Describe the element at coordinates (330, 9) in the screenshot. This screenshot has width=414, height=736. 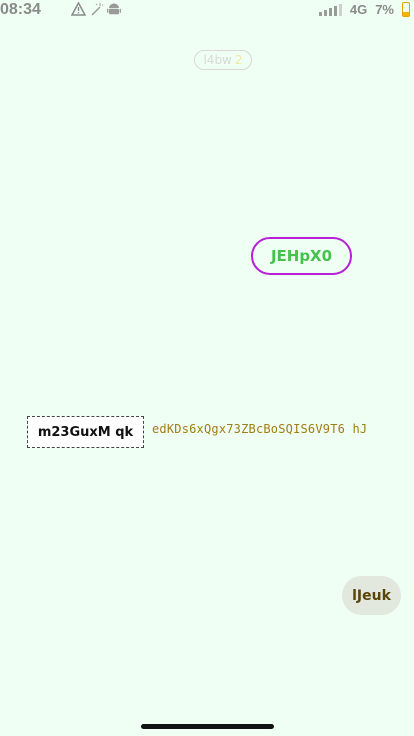
I see `signal-icon` at that location.